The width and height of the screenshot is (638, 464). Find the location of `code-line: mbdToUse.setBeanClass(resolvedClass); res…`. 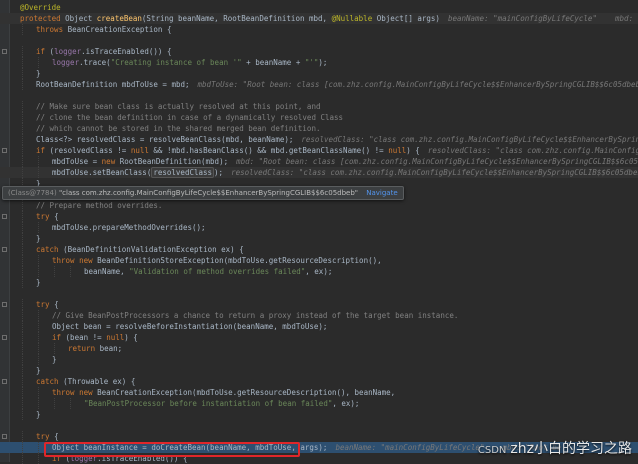

code-line: mbdToUse.setBeanClass(resolvedClass); res… is located at coordinates (319, 172).